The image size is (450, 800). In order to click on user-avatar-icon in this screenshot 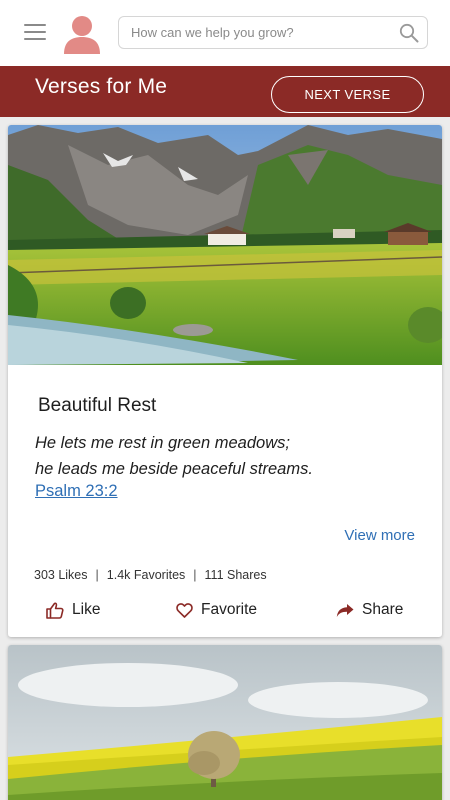, I will do `click(82, 34)`.